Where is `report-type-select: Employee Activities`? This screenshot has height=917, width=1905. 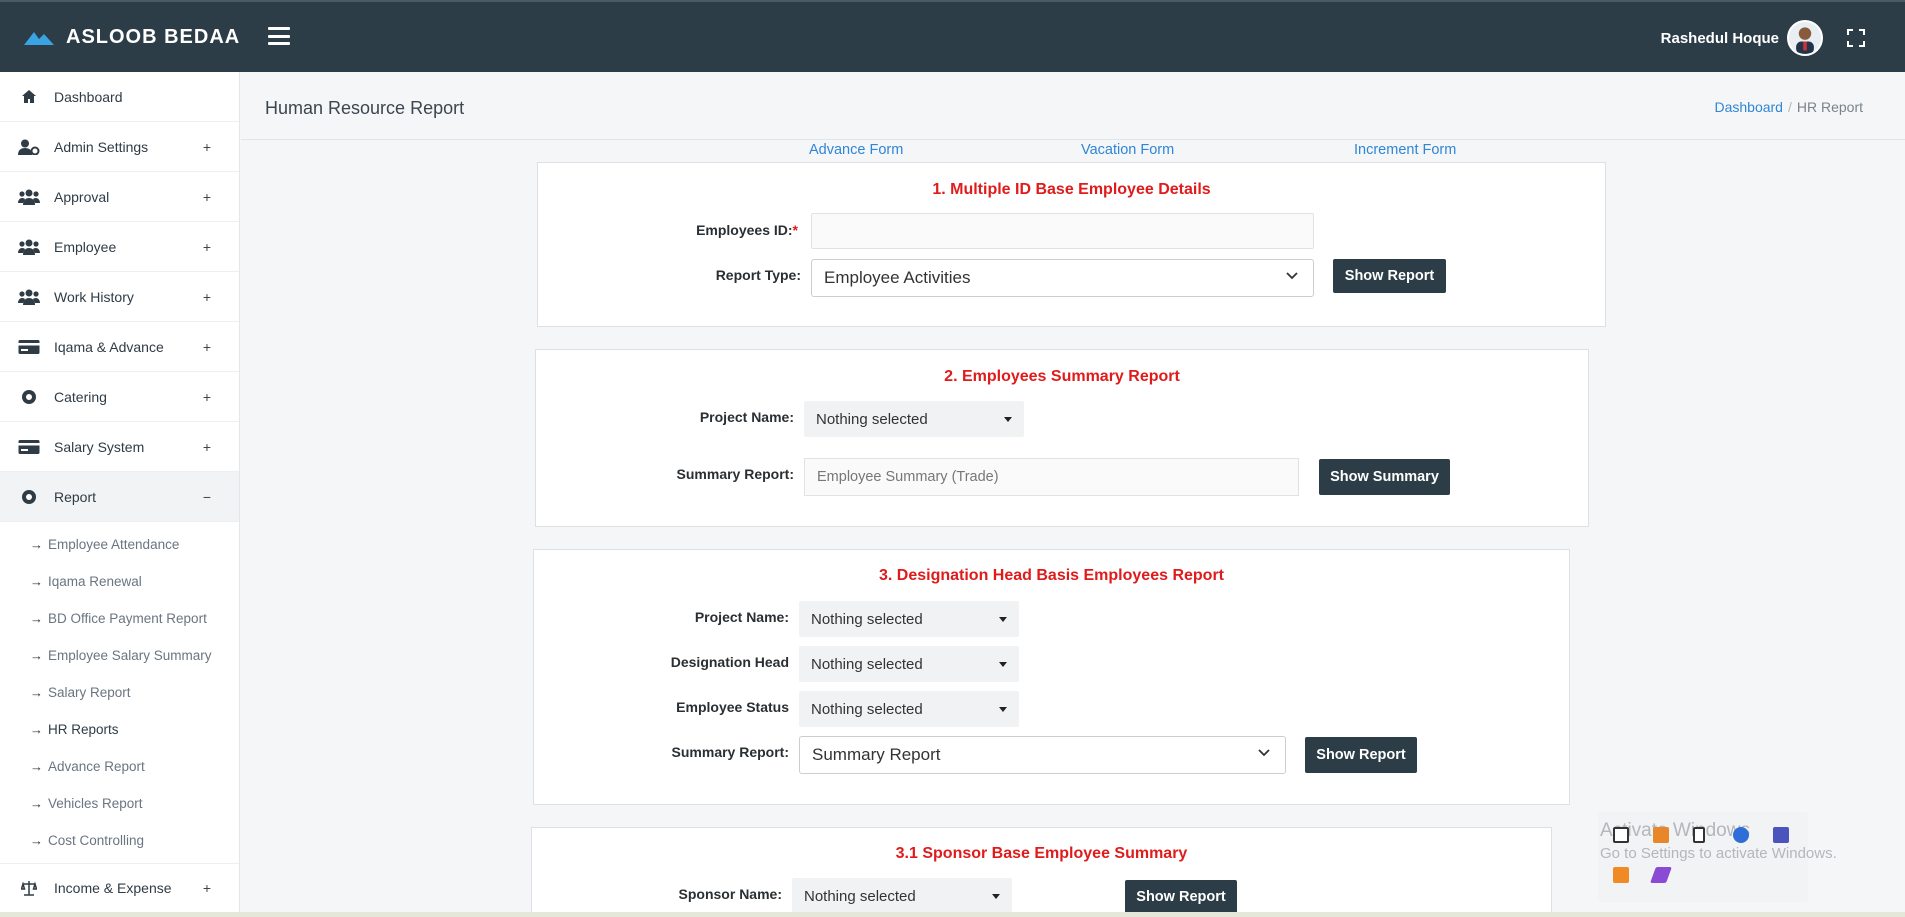
report-type-select: Employee Activities is located at coordinates (1062, 278).